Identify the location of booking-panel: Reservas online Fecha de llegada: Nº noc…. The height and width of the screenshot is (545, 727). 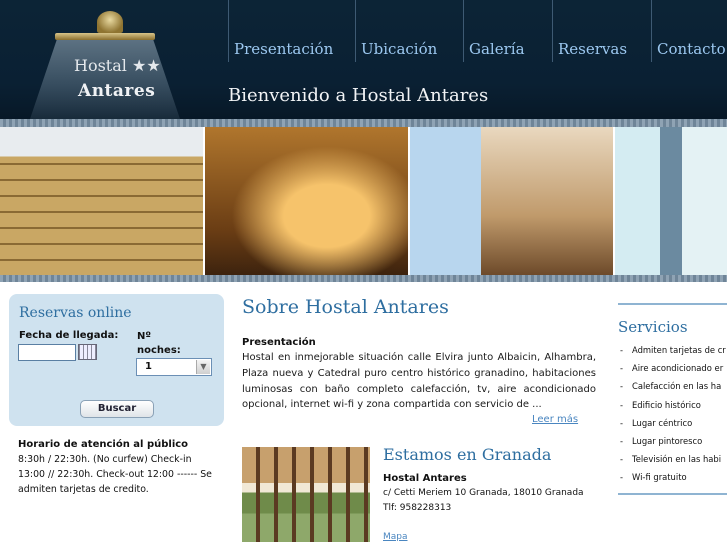
(116, 360).